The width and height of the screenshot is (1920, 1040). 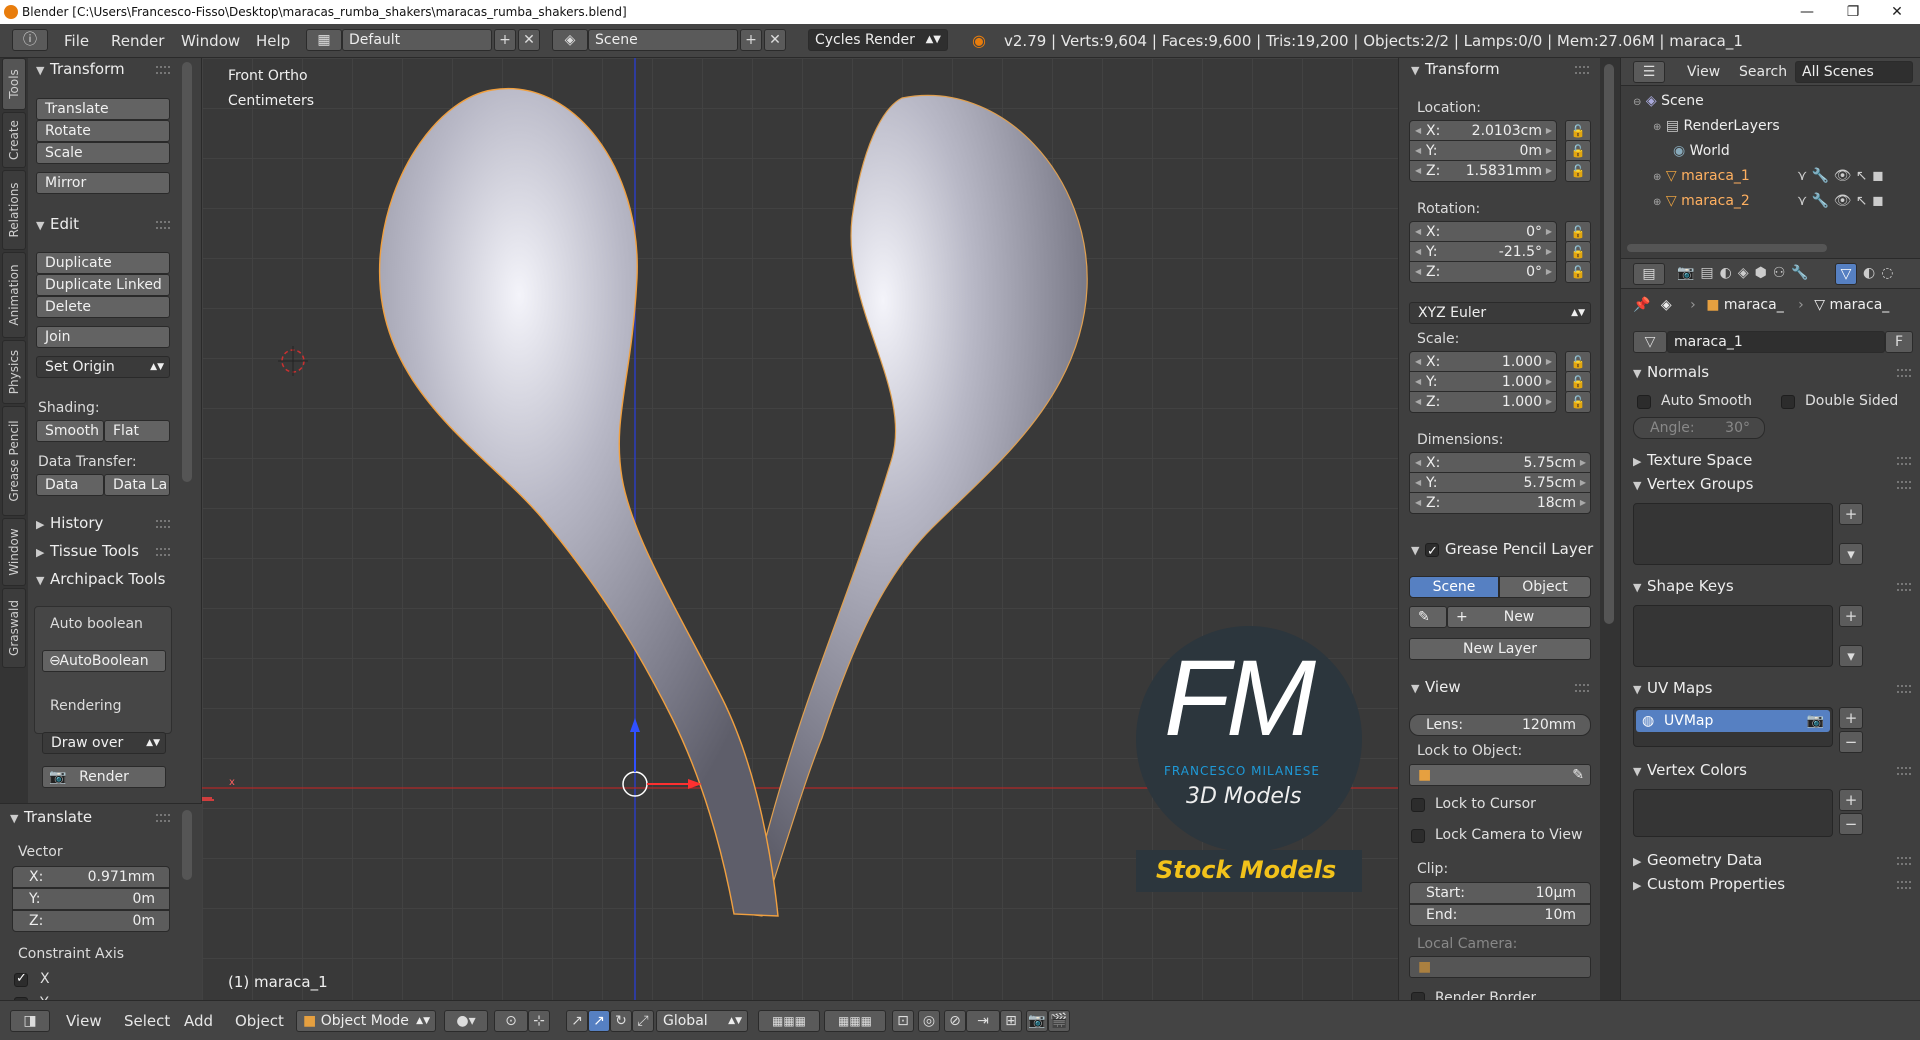 I want to click on lock-location-x-icon: 🔓, so click(x=1578, y=131).